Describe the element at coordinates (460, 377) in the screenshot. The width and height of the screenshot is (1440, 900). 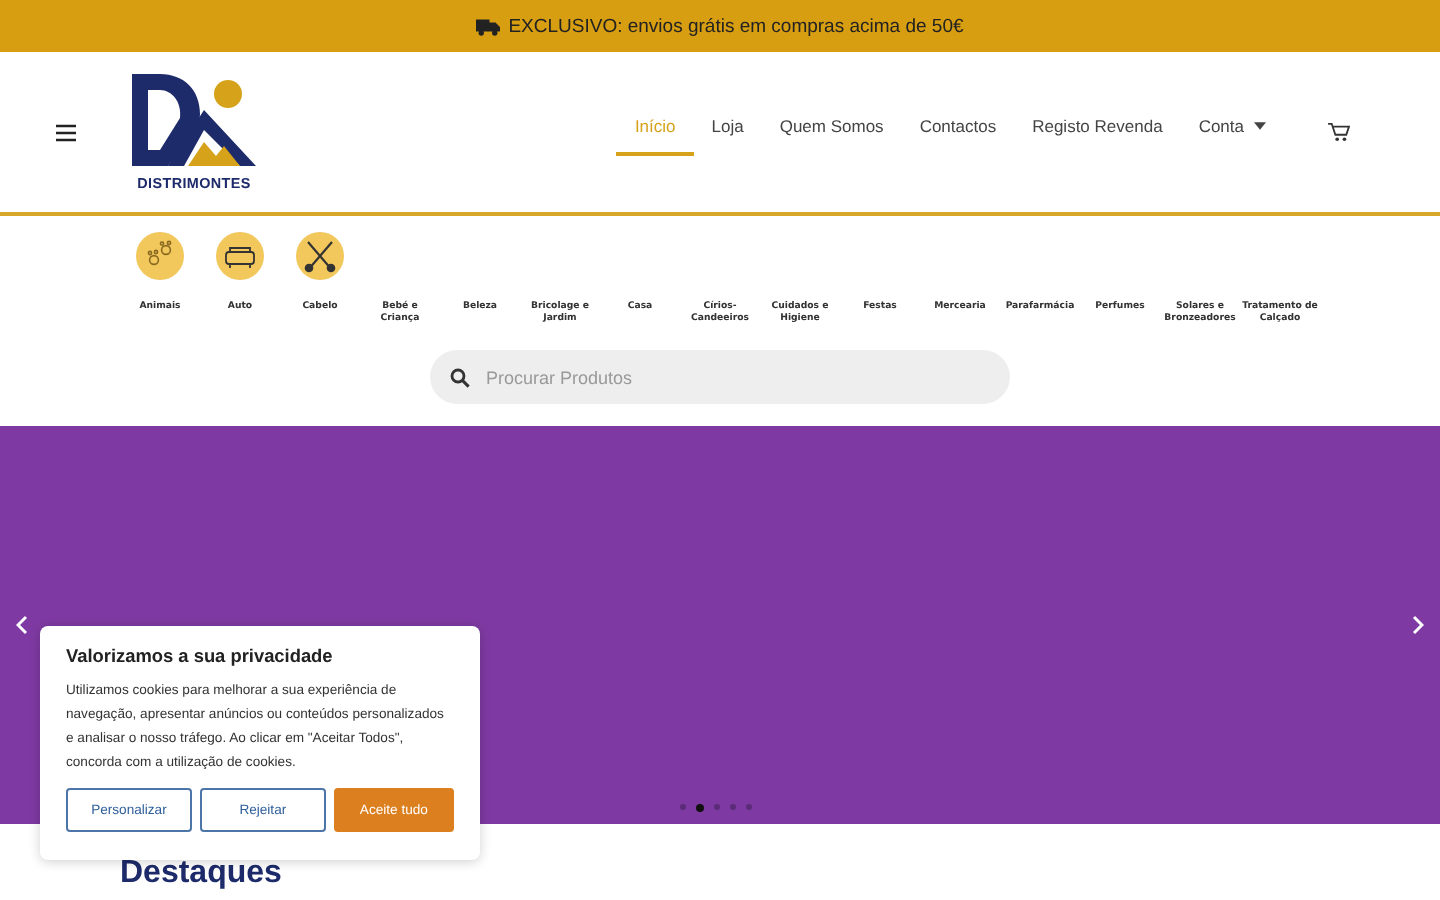
I see `search-icon` at that location.